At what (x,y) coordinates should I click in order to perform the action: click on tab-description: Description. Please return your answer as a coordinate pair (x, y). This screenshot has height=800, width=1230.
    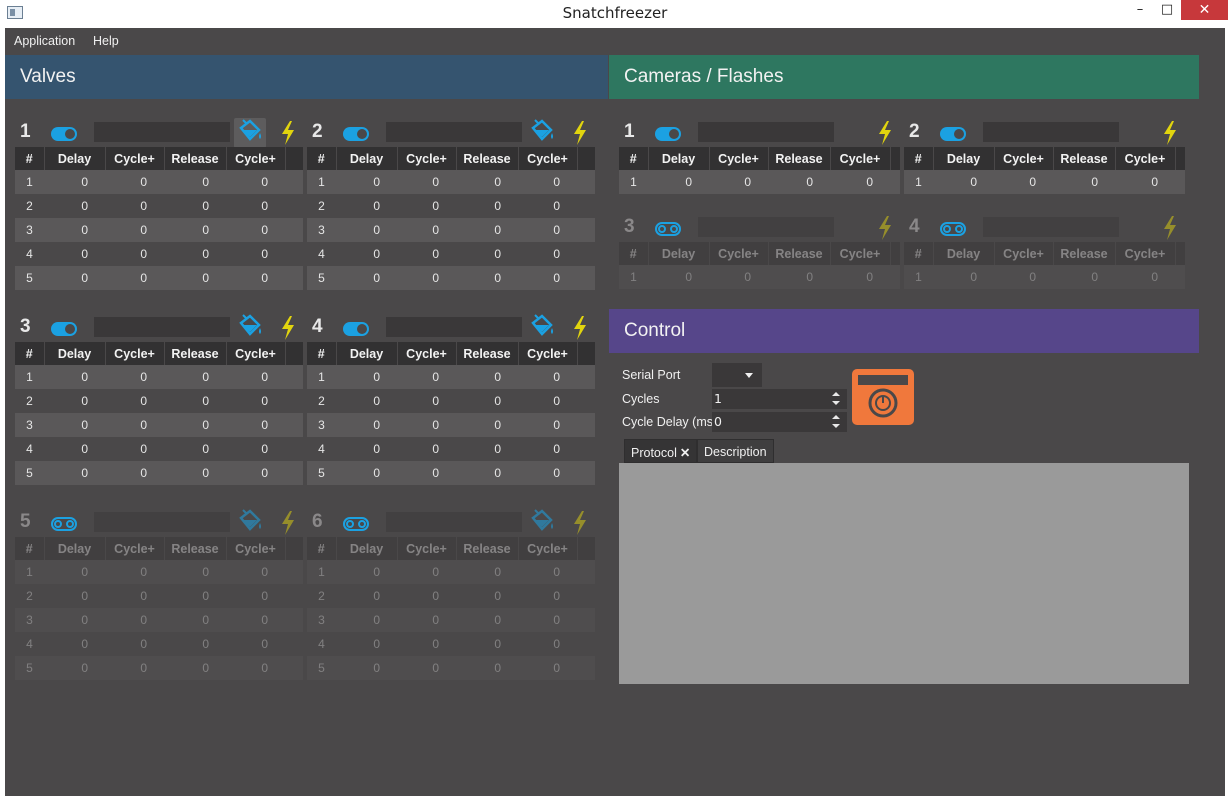
    Looking at the image, I should click on (735, 451).